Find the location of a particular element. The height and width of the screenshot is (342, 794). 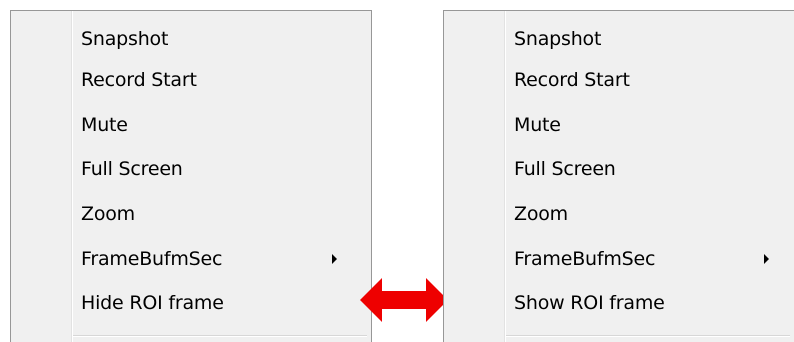

menu-item-label: Show ROI frame is located at coordinates (589, 303).